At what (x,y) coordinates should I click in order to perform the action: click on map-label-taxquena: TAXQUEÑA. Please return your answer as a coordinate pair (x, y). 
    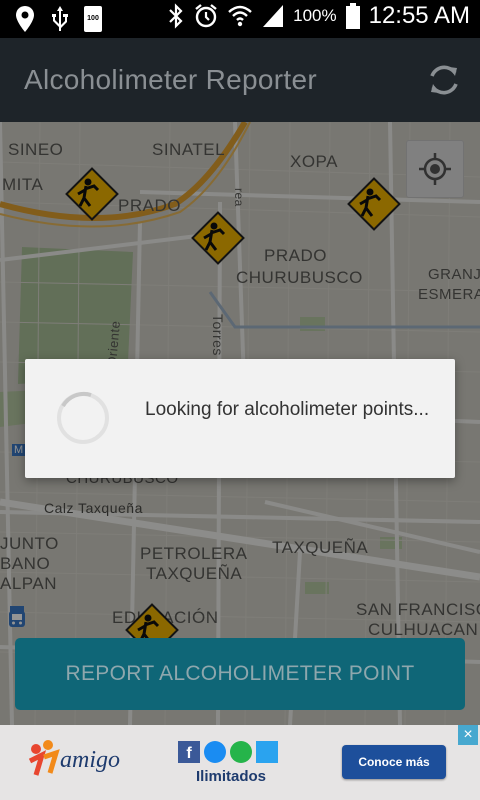
    Looking at the image, I should click on (320, 547).